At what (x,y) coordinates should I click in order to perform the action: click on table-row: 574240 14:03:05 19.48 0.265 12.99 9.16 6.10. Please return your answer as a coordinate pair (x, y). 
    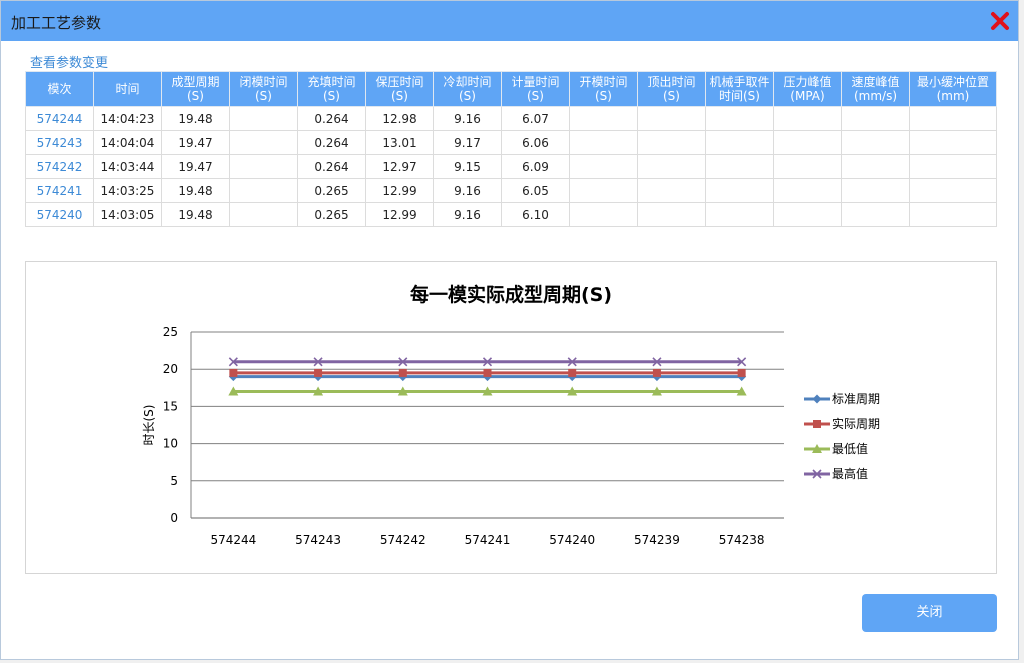
    Looking at the image, I should click on (511, 214).